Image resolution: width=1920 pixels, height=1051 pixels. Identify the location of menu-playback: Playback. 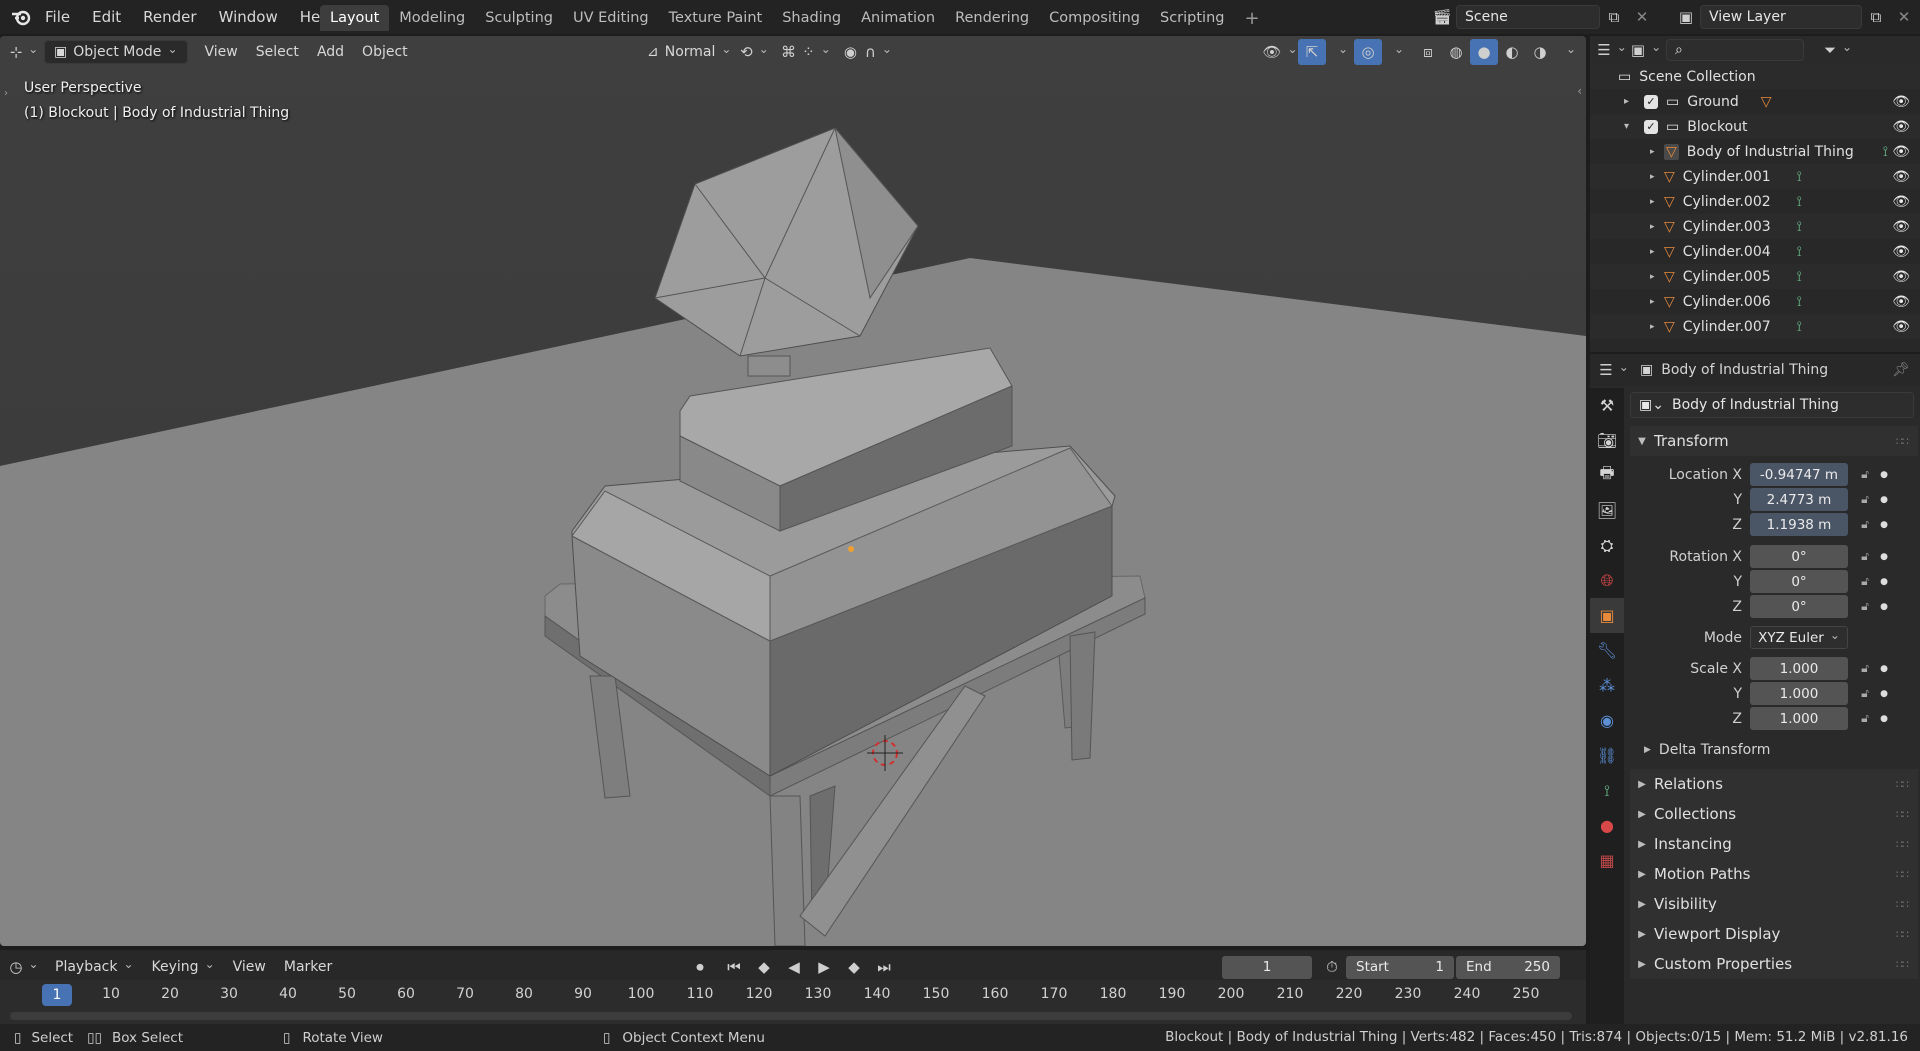
(94, 967).